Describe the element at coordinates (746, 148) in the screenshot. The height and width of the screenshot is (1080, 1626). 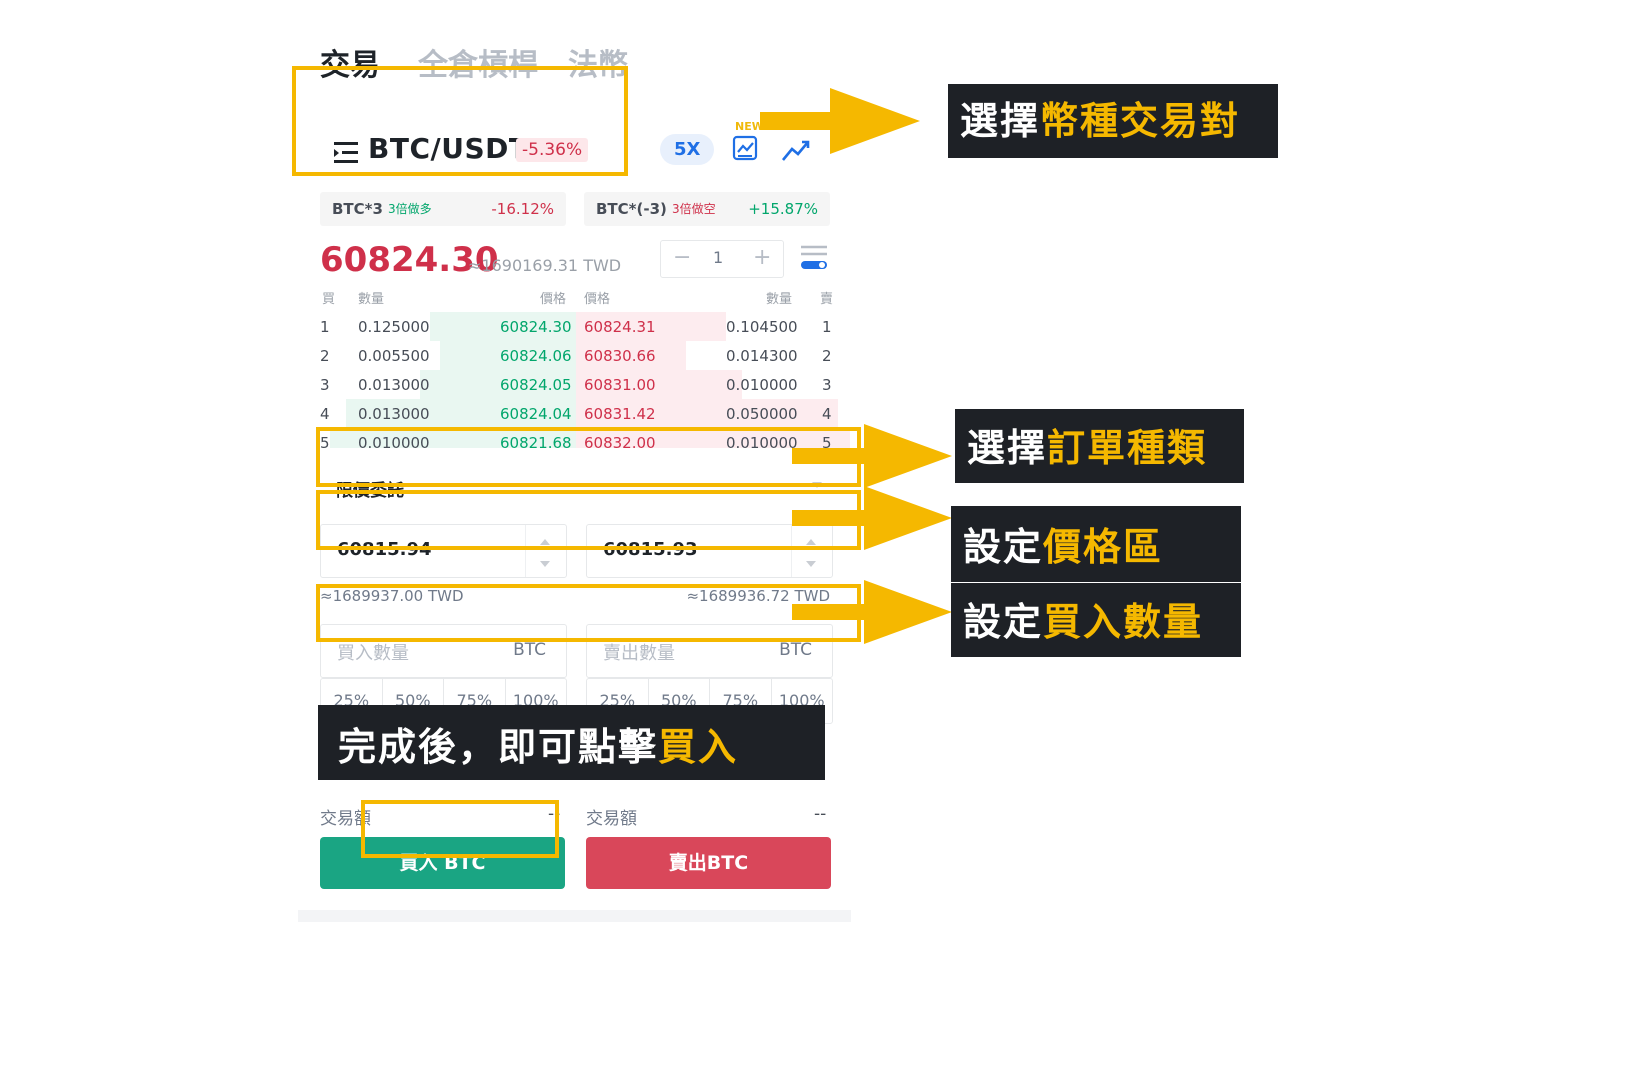
I see `chart-icon` at that location.